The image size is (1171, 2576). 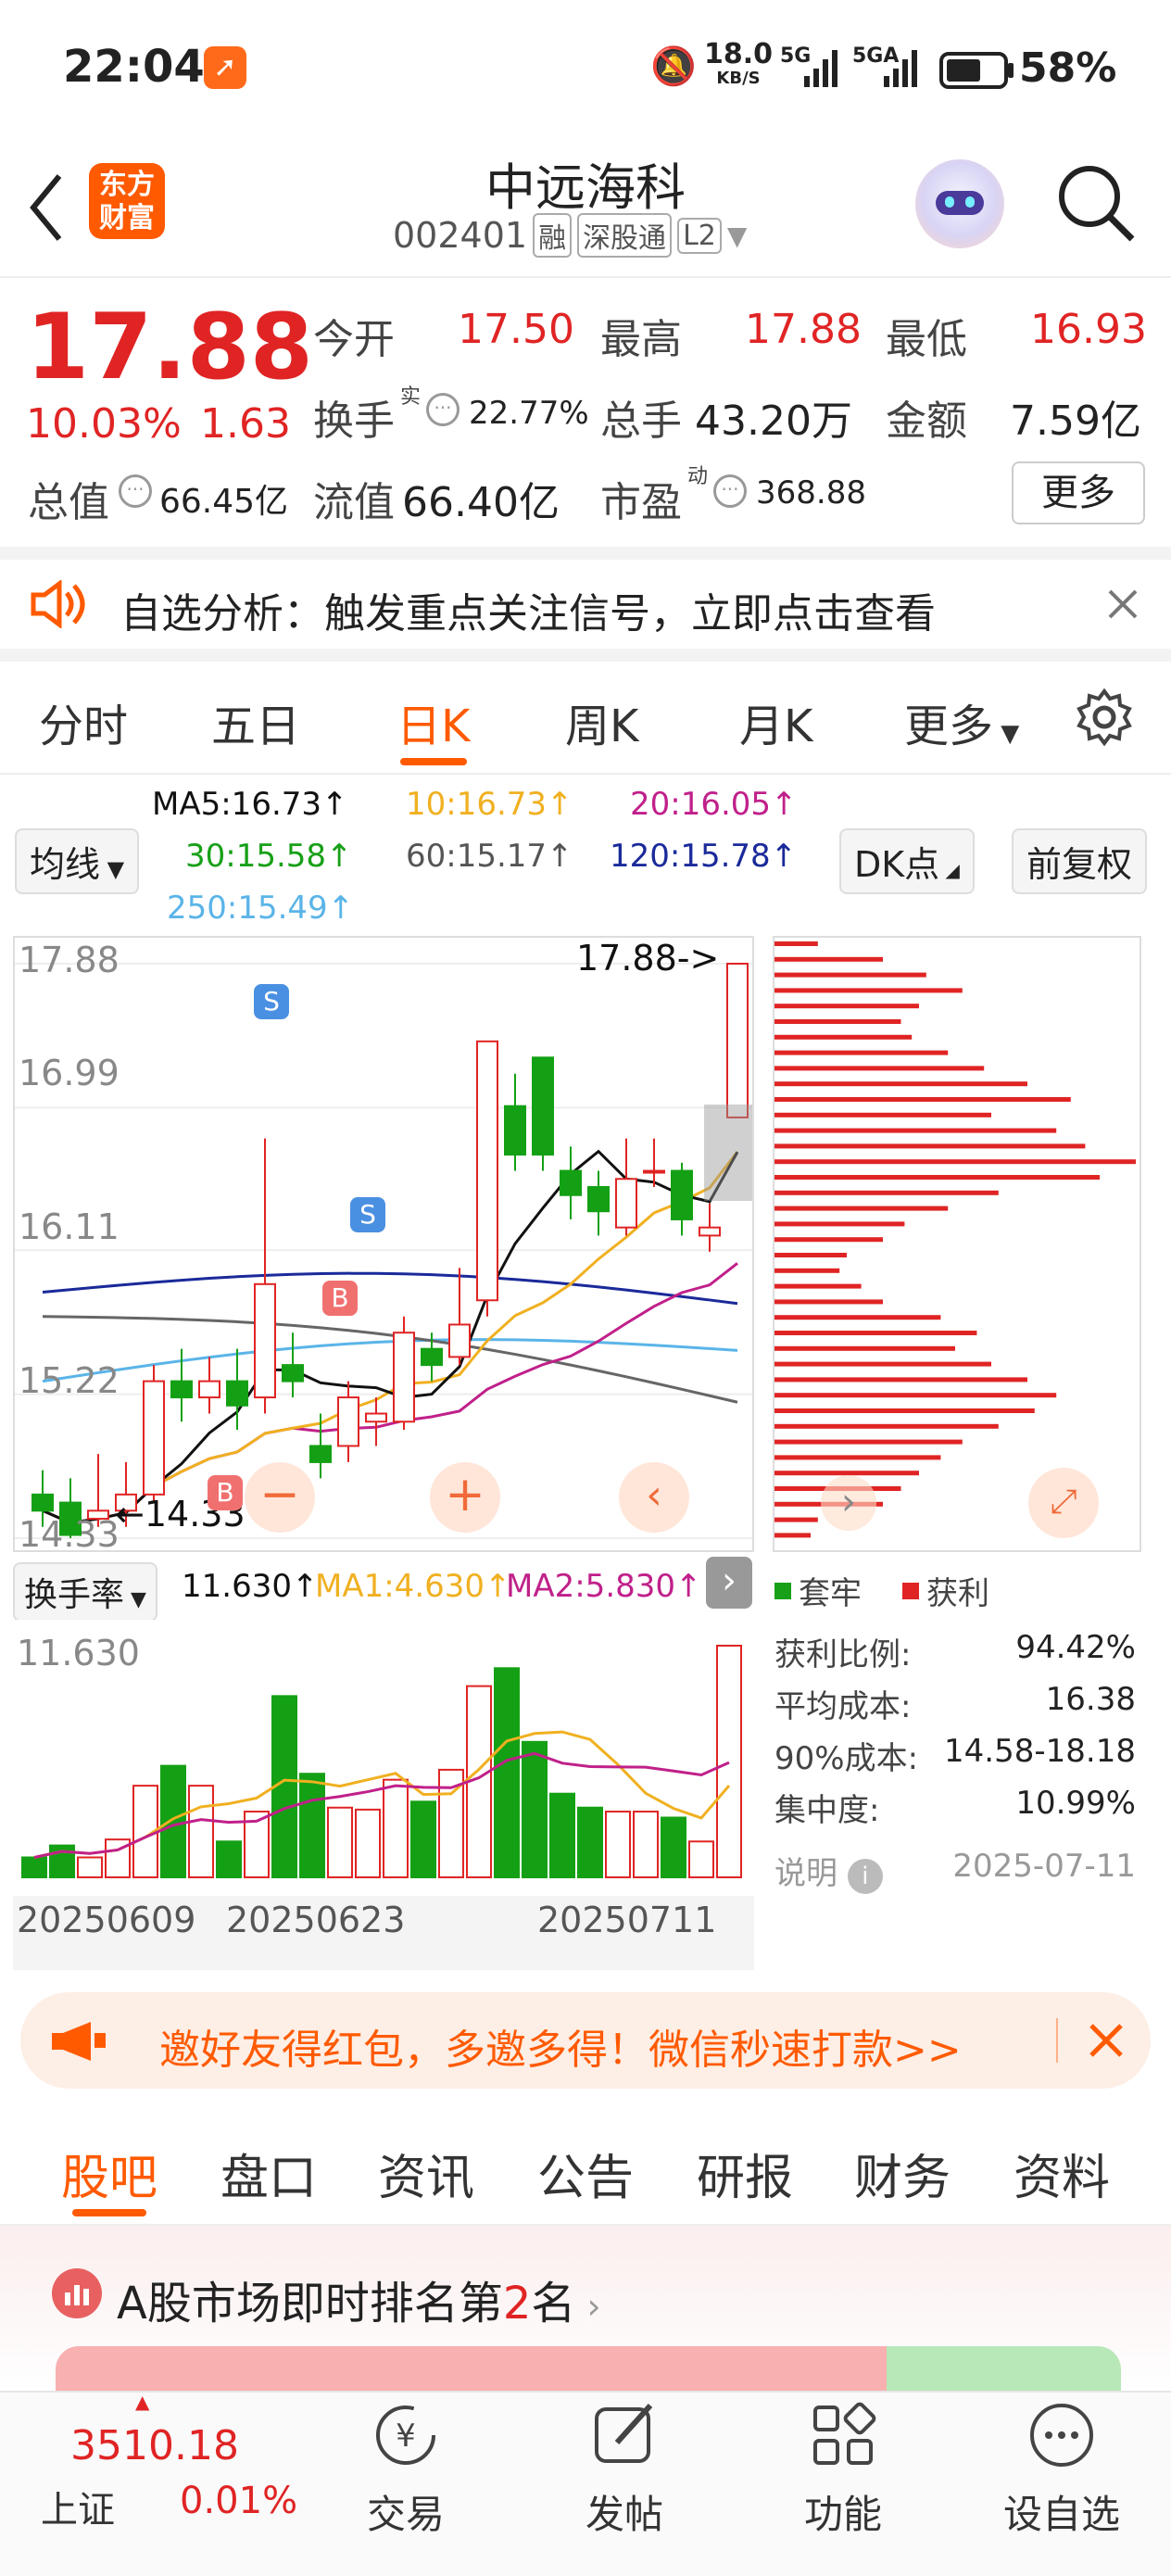 I want to click on signal-banner: 自选分析：触发重点关注信号，立即点击查看, so click(x=585, y=604).